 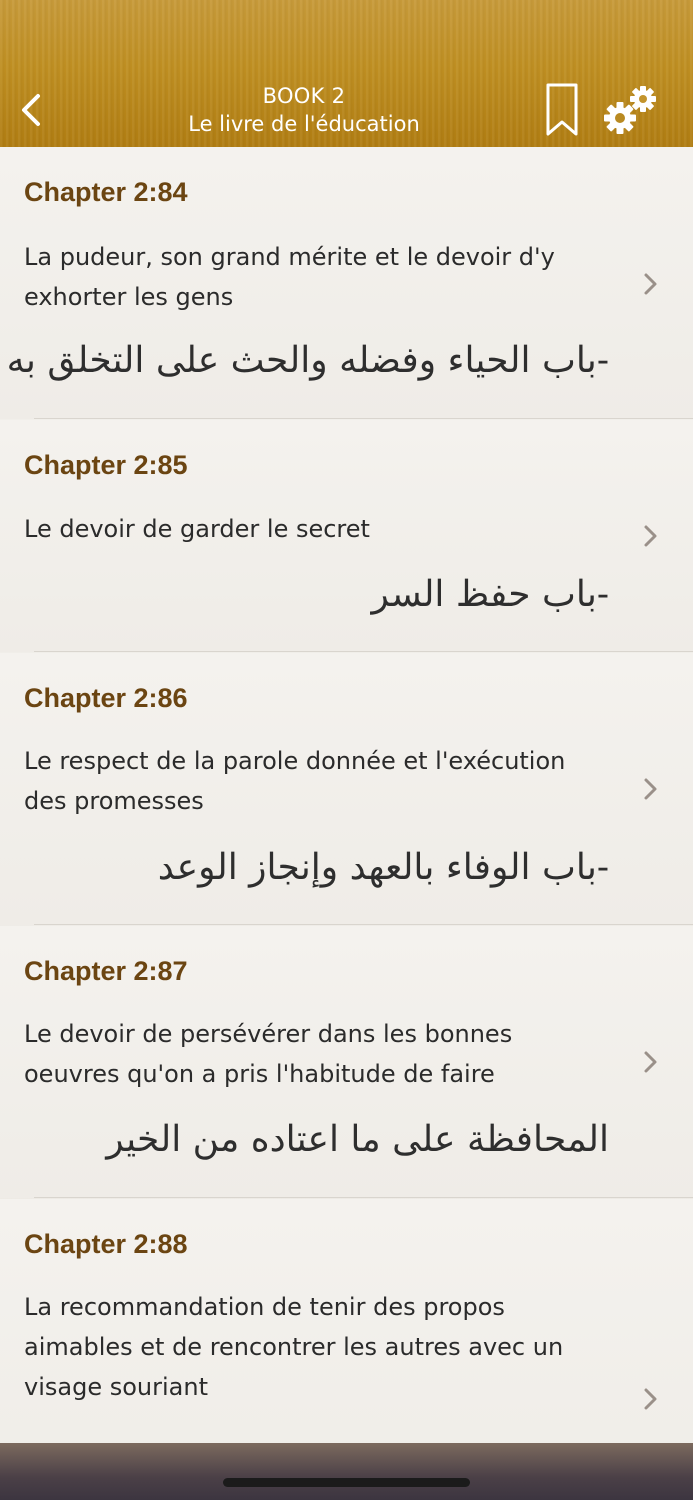 I want to click on chapter-title-arabic: المحافظة على ما اعتاده من الخير, so click(x=357, y=1139).